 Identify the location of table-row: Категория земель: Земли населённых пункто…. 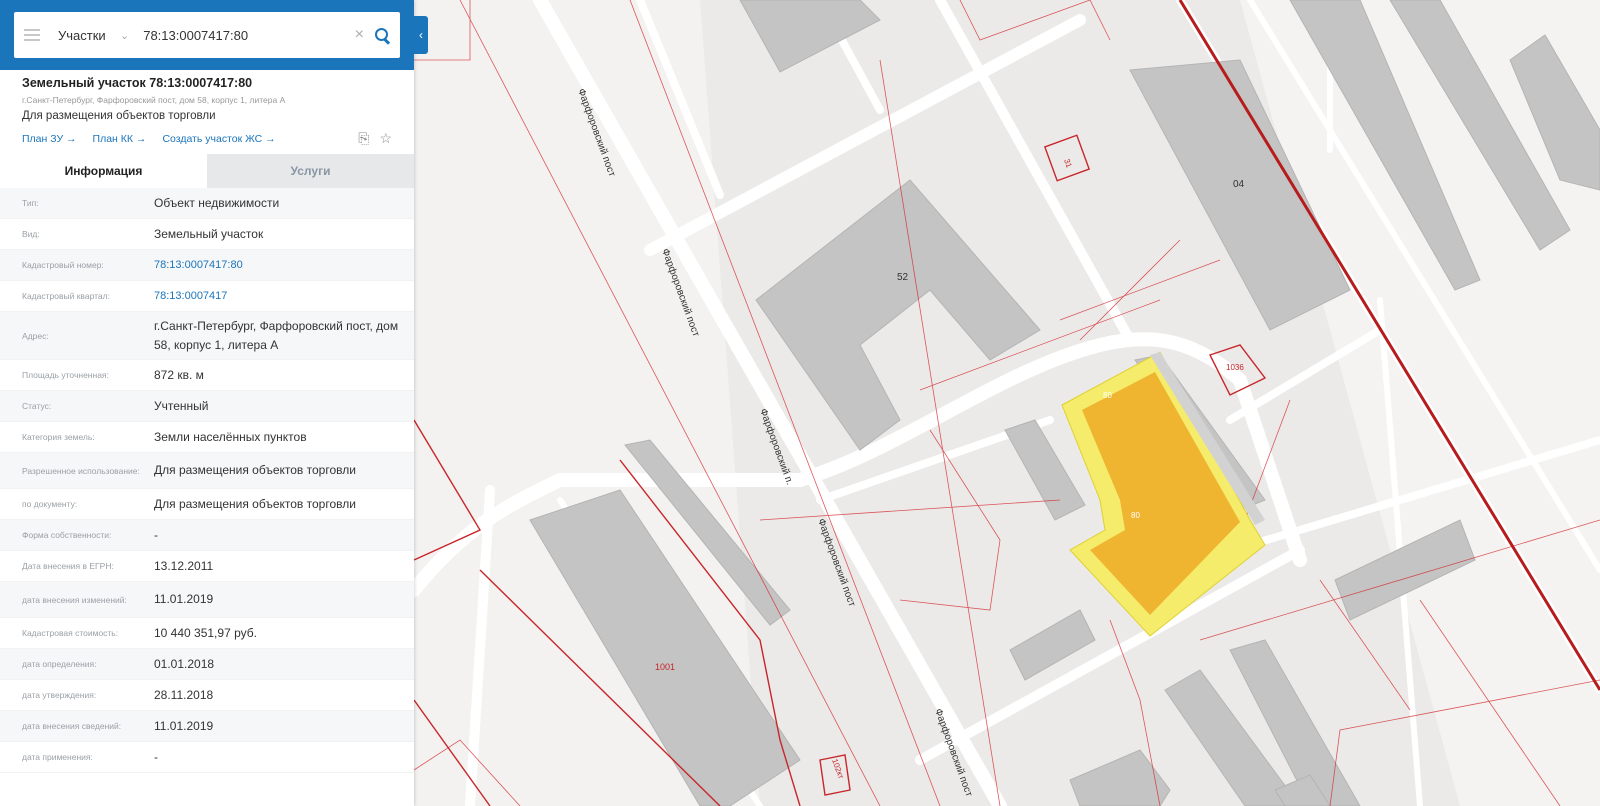
(207, 437).